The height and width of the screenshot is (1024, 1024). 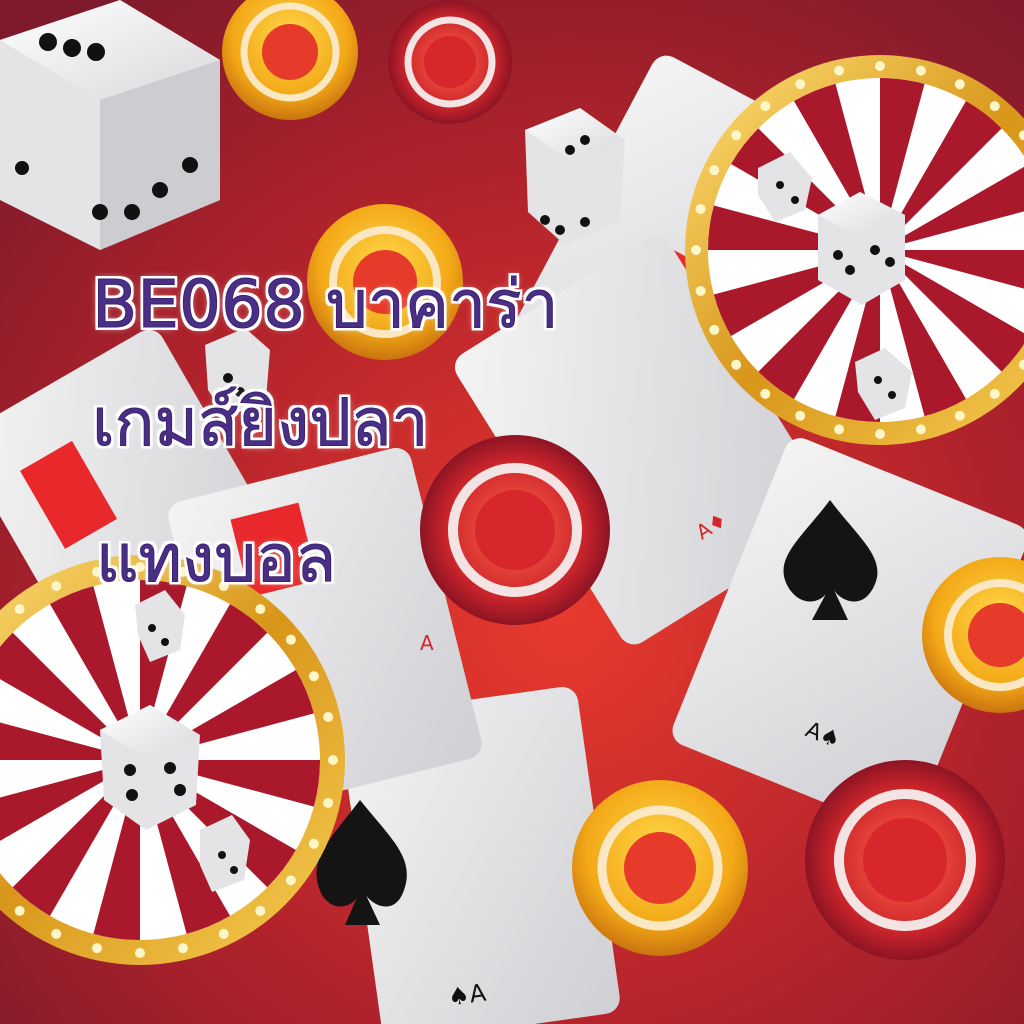 What do you see at coordinates (427, 643) in the screenshot?
I see `svg-text: A` at bounding box center [427, 643].